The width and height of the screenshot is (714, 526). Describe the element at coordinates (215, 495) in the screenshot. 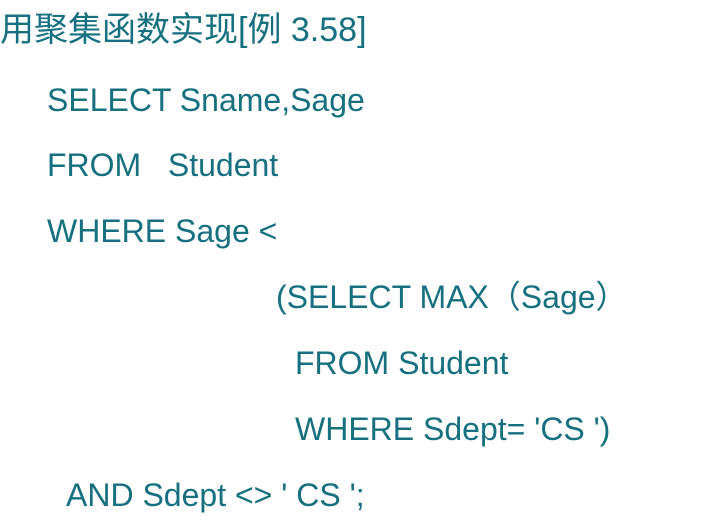

I see `sql-and-condition-line: AND Sdept <> ' CS ';` at that location.